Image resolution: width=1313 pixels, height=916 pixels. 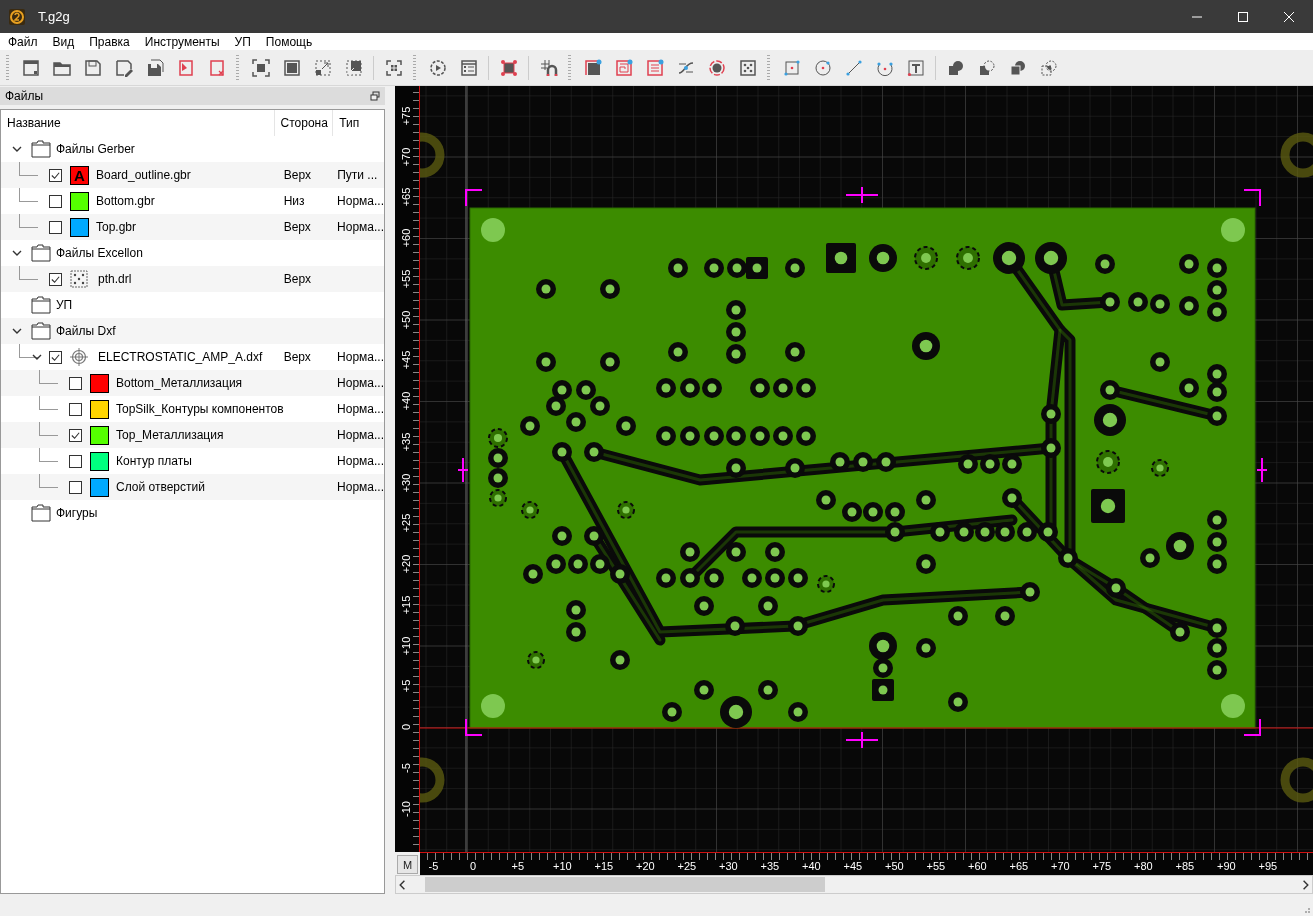 What do you see at coordinates (375, 96) in the screenshot?
I see `float-panel-icon` at bounding box center [375, 96].